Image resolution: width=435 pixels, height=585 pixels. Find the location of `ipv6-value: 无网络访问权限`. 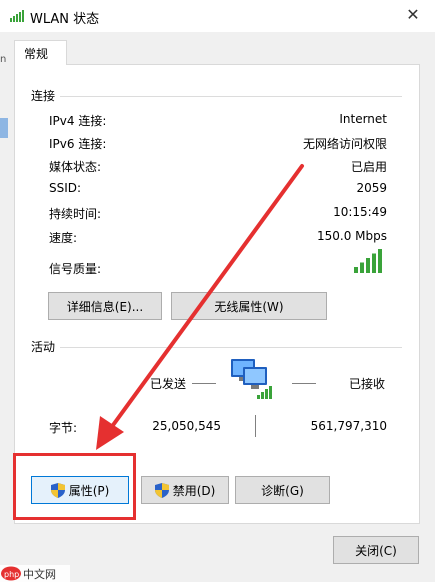

ipv6-value: 无网络访问权限 is located at coordinates (344, 144).